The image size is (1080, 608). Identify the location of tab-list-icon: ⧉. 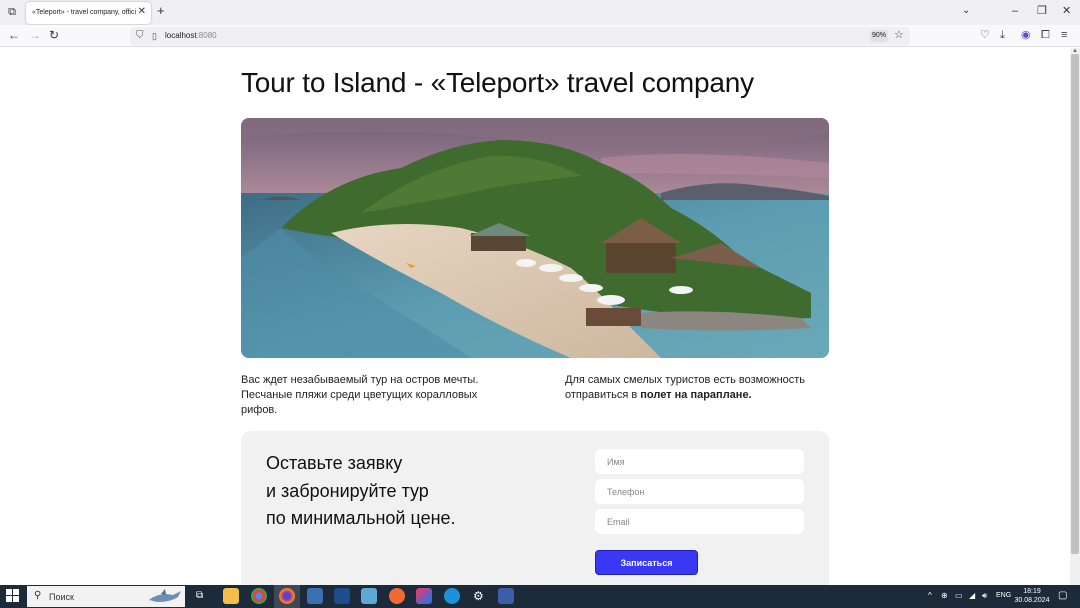
(12, 12).